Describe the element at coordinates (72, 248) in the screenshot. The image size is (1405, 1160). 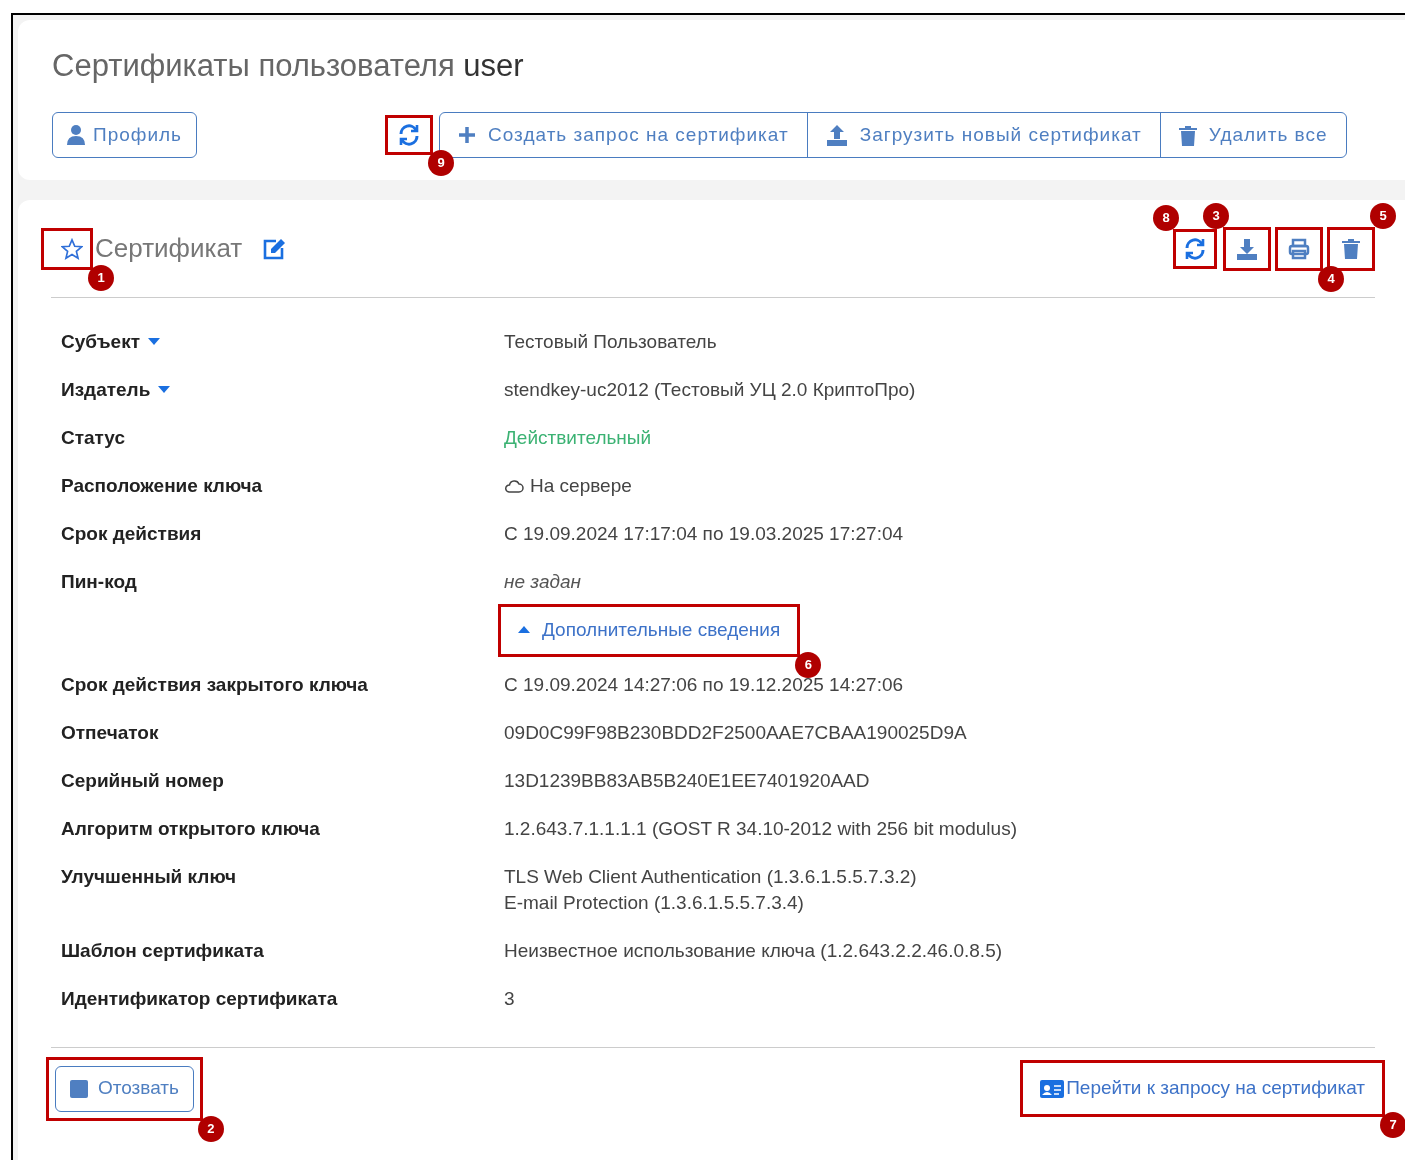
I see `star-icon` at that location.